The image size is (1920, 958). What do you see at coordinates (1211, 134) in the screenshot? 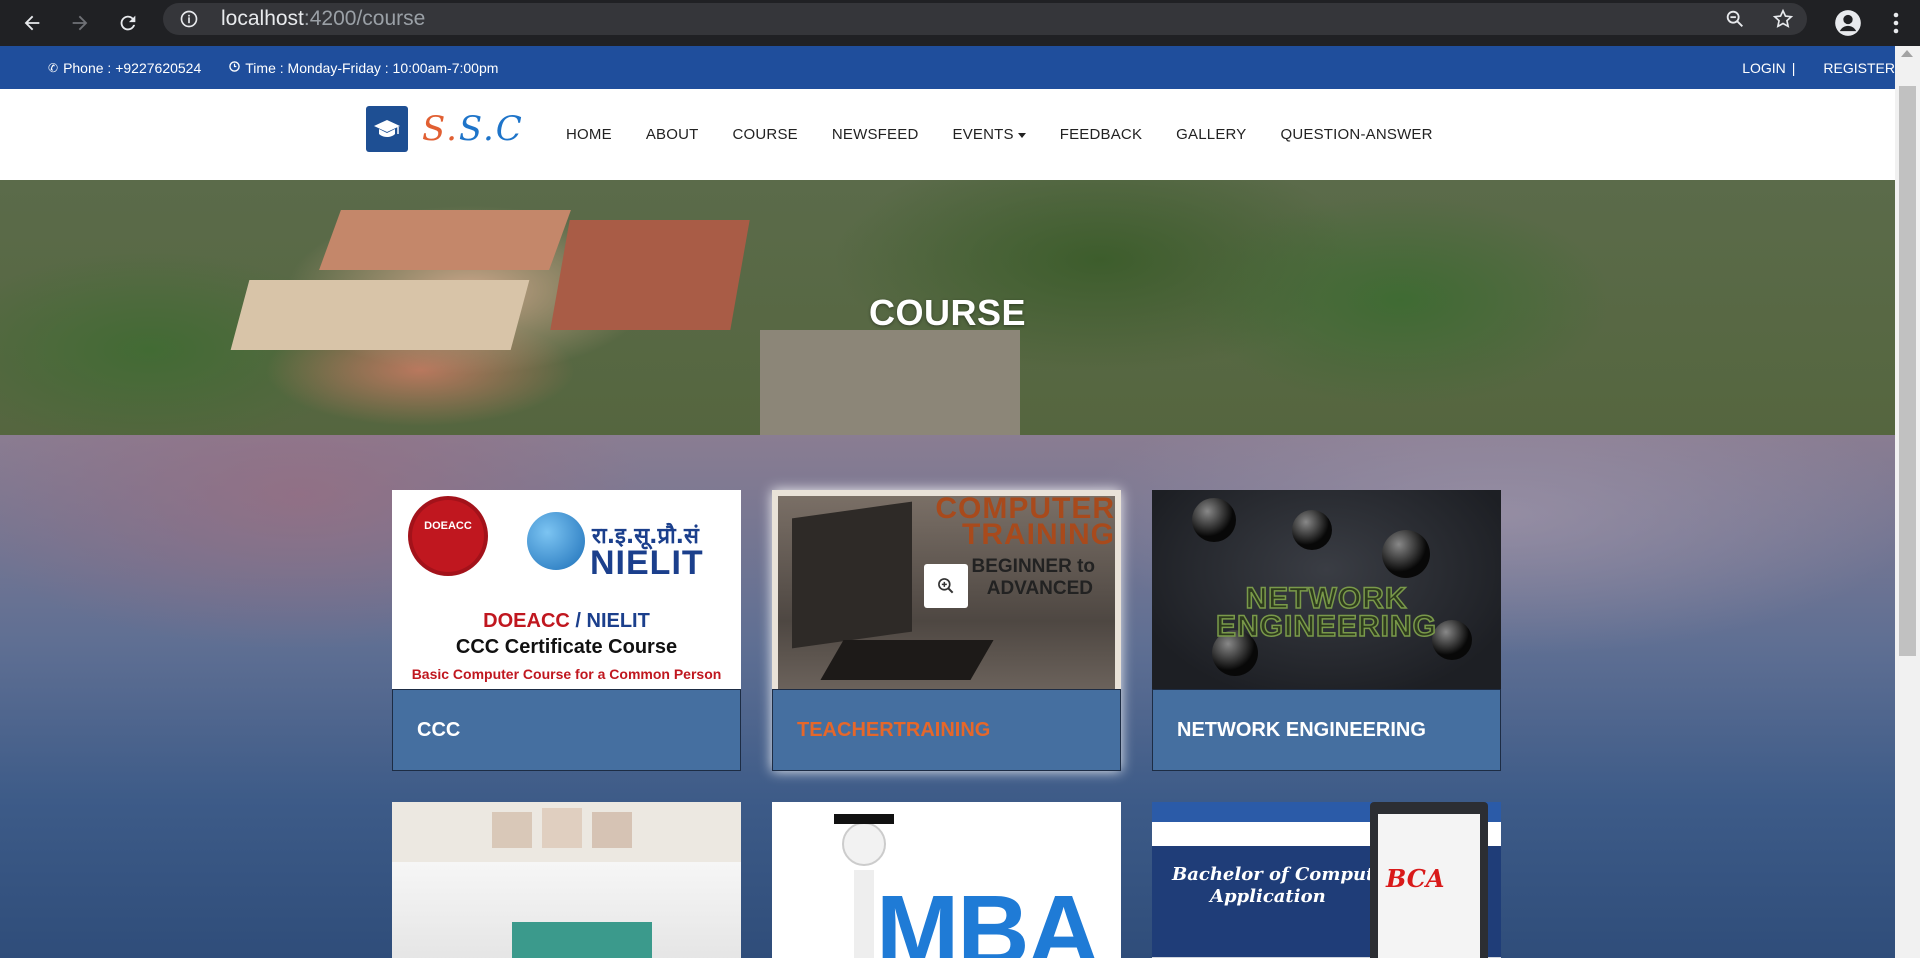
I see `nav-gallery: GALLERY` at bounding box center [1211, 134].